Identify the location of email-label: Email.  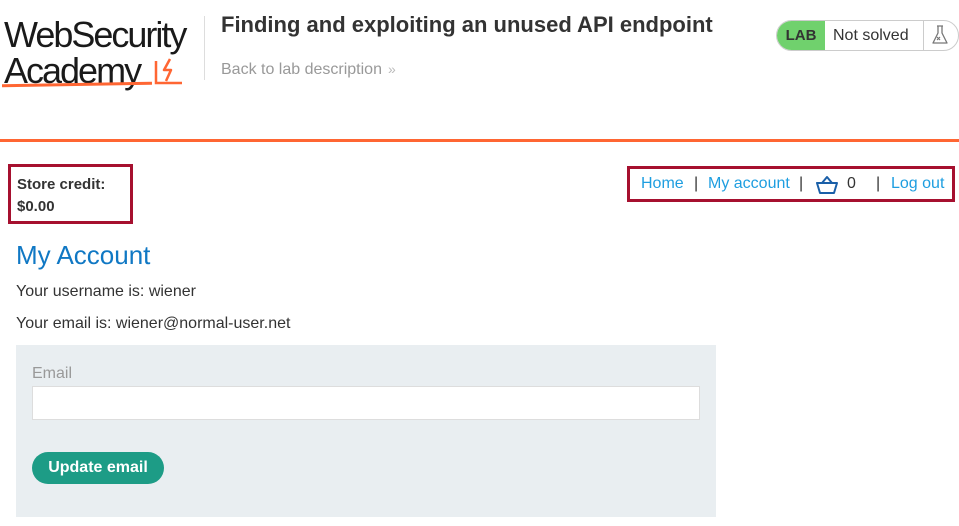
(52, 373).